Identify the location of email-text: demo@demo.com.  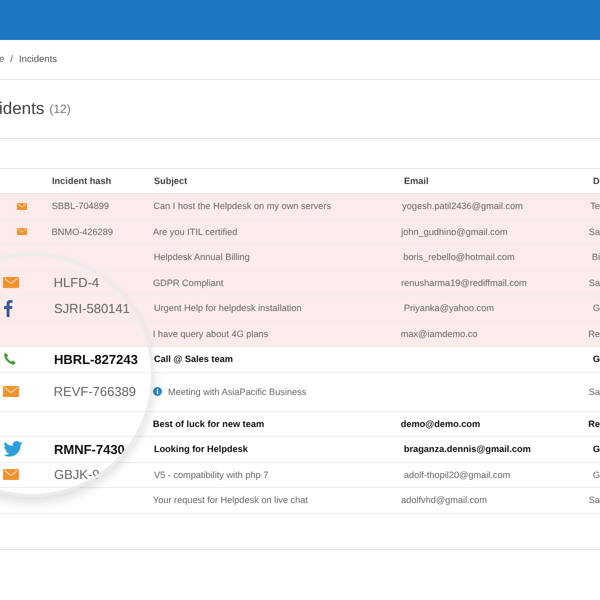
(440, 423).